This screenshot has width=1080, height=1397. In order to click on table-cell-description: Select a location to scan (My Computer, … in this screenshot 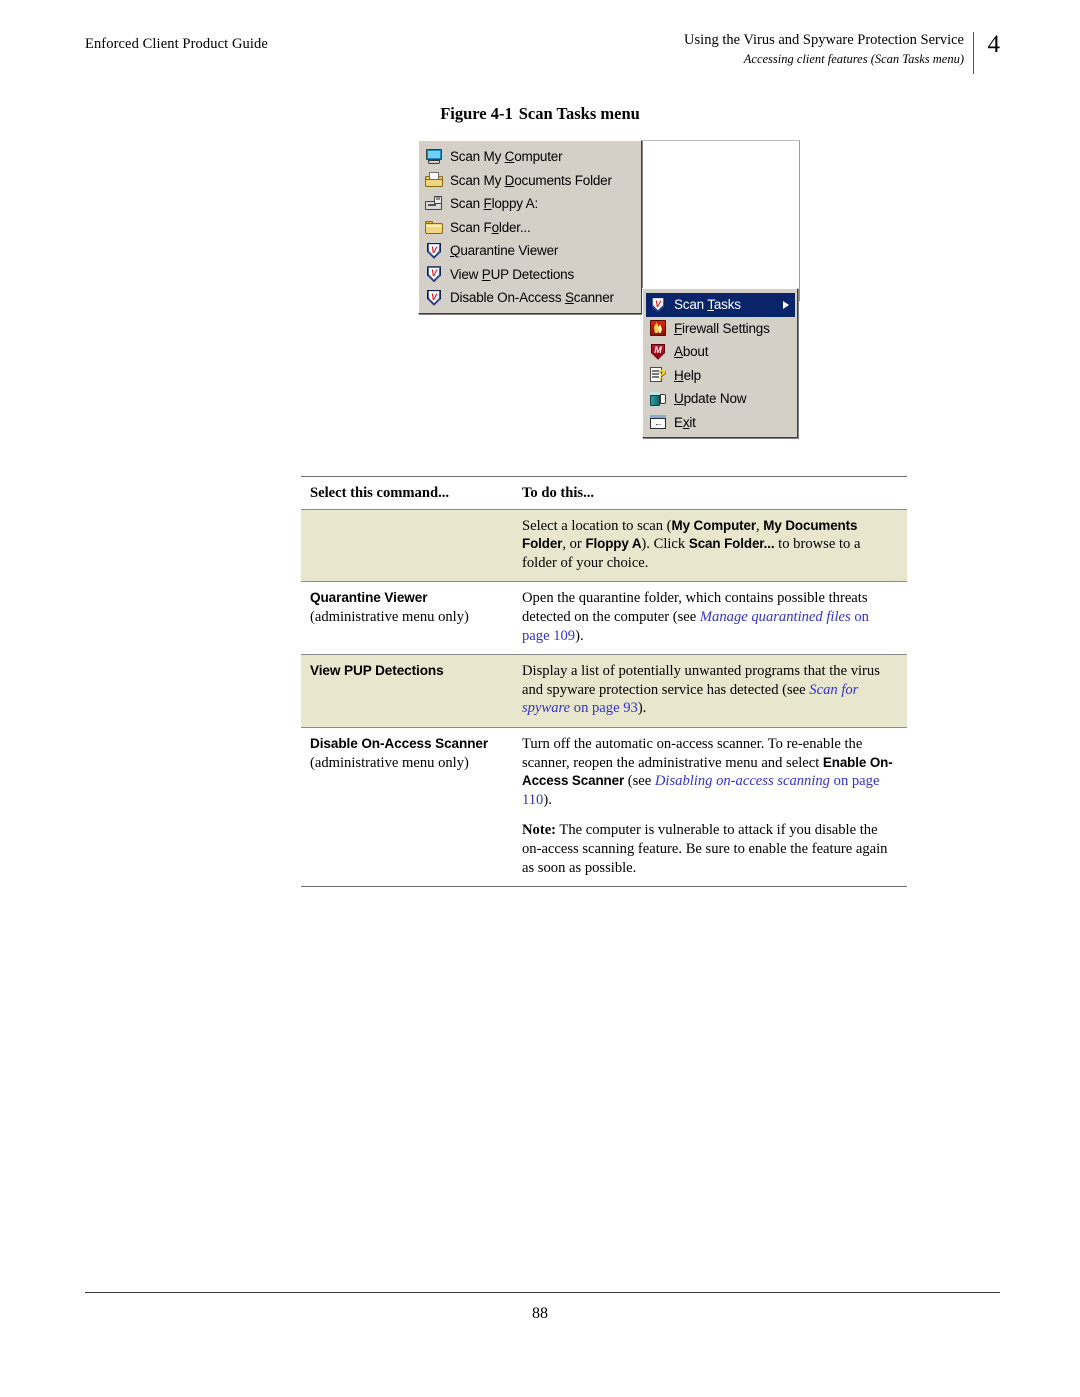, I will do `click(710, 545)`.